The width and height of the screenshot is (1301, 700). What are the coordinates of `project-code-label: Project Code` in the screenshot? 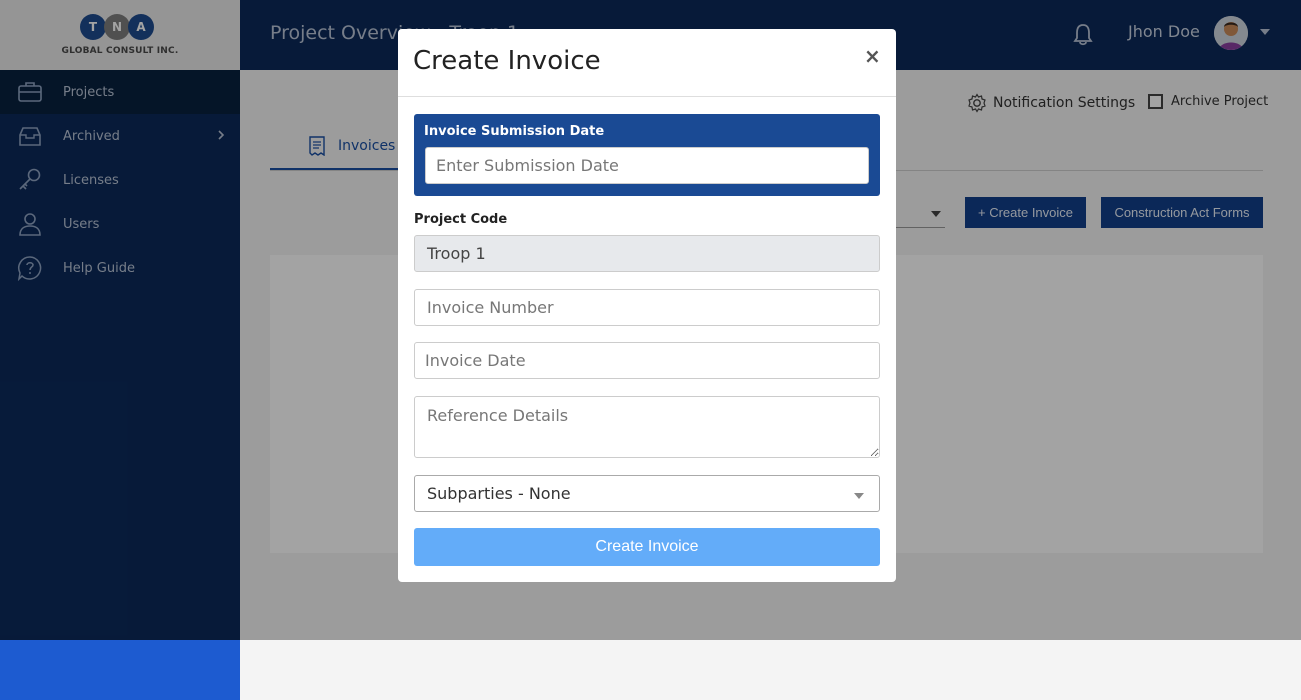 It's located at (461, 219).